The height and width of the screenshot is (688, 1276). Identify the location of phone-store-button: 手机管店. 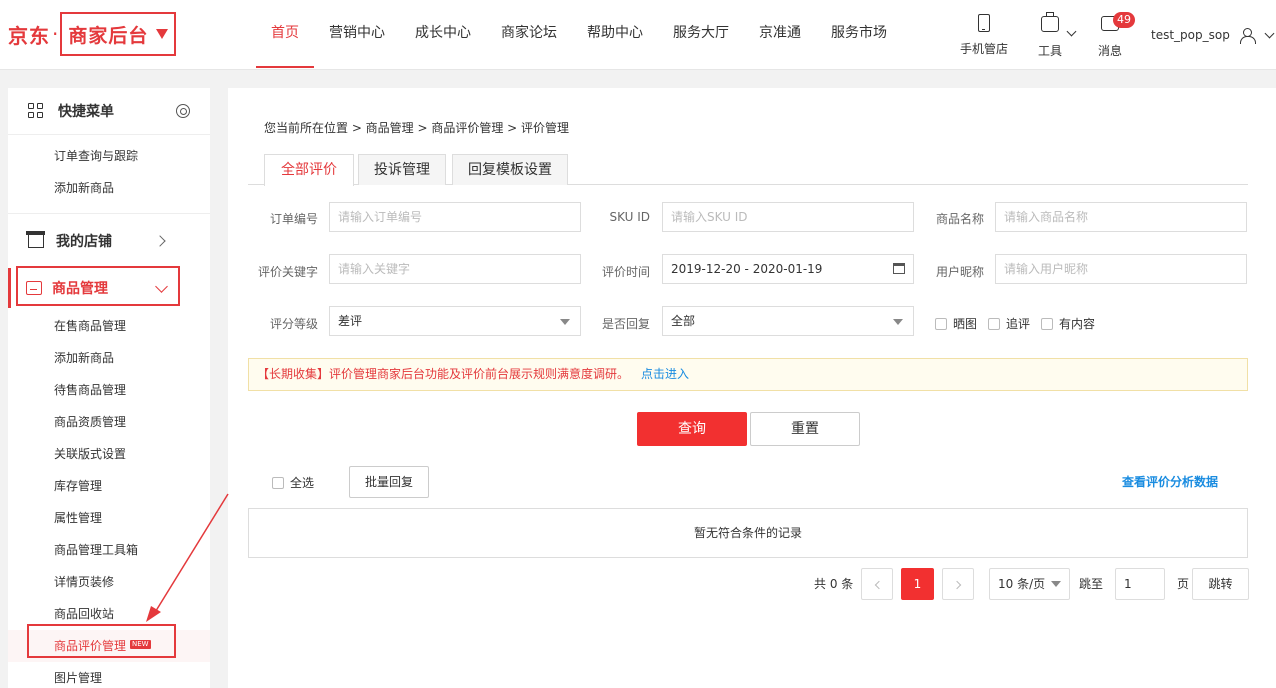
(984, 34).